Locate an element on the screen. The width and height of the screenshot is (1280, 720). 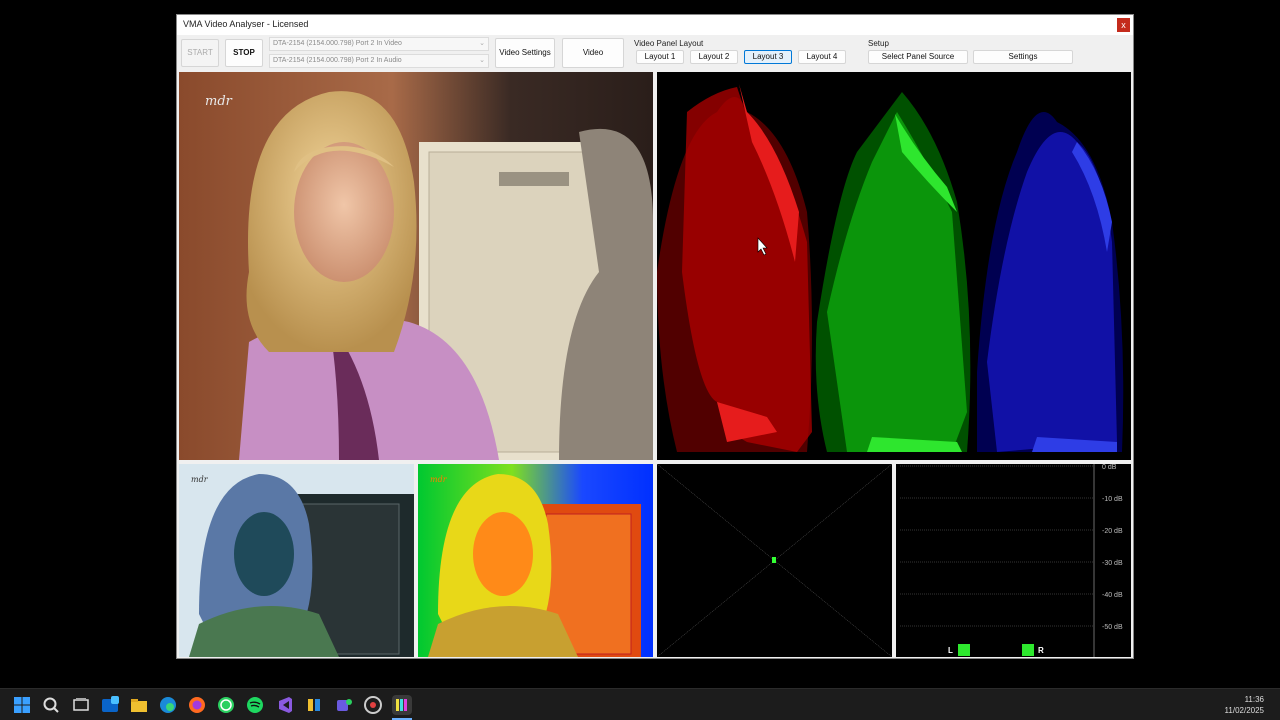
windows-start-icon is located at coordinates (22, 705).